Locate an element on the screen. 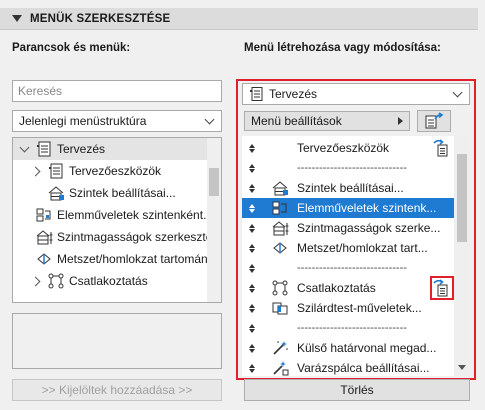 This screenshot has width=485, height=410. magic-wand-icon is located at coordinates (280, 348).